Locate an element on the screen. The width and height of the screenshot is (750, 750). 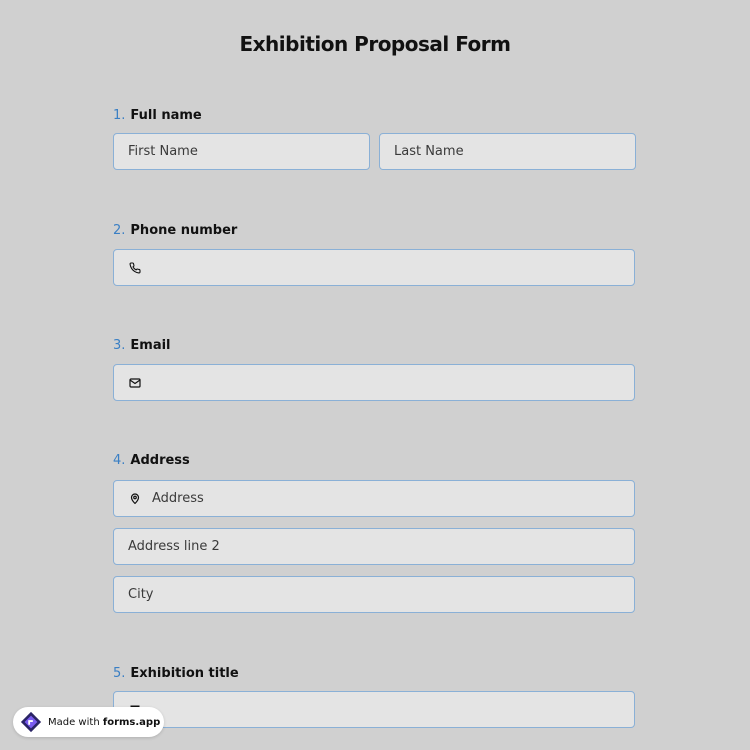
form-title: Exhibition Proposal Form is located at coordinates (375, 44).